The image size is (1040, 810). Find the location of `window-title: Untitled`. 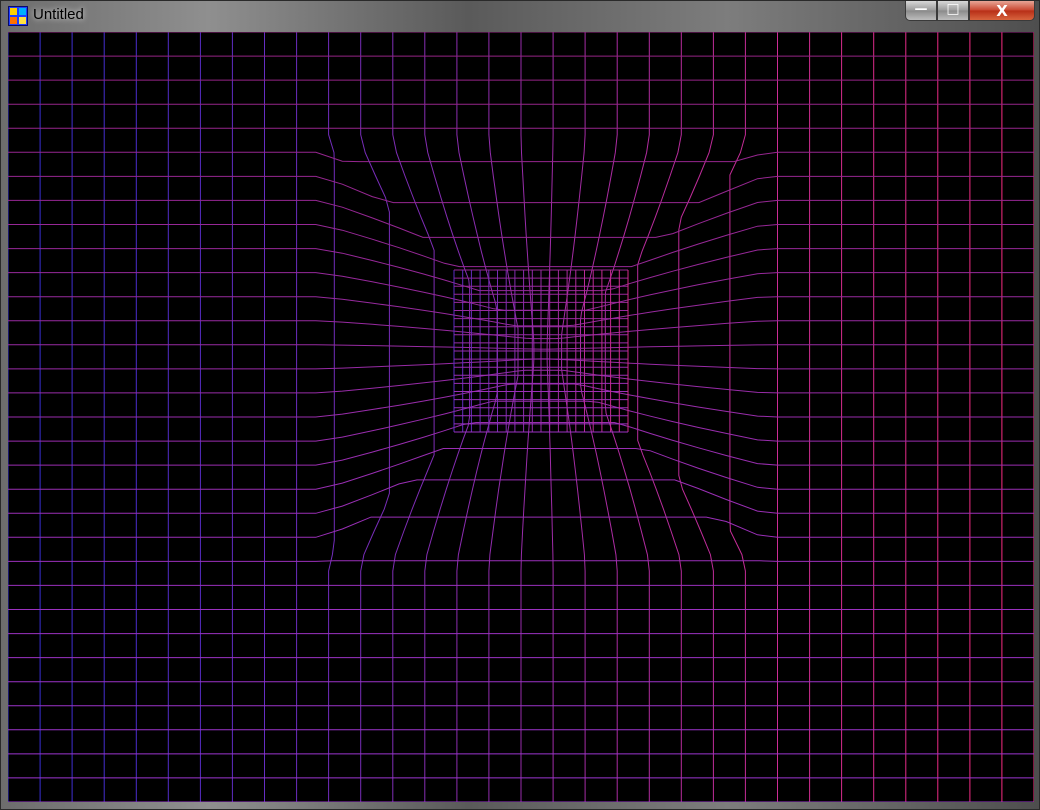

window-title: Untitled is located at coordinates (58, 14).